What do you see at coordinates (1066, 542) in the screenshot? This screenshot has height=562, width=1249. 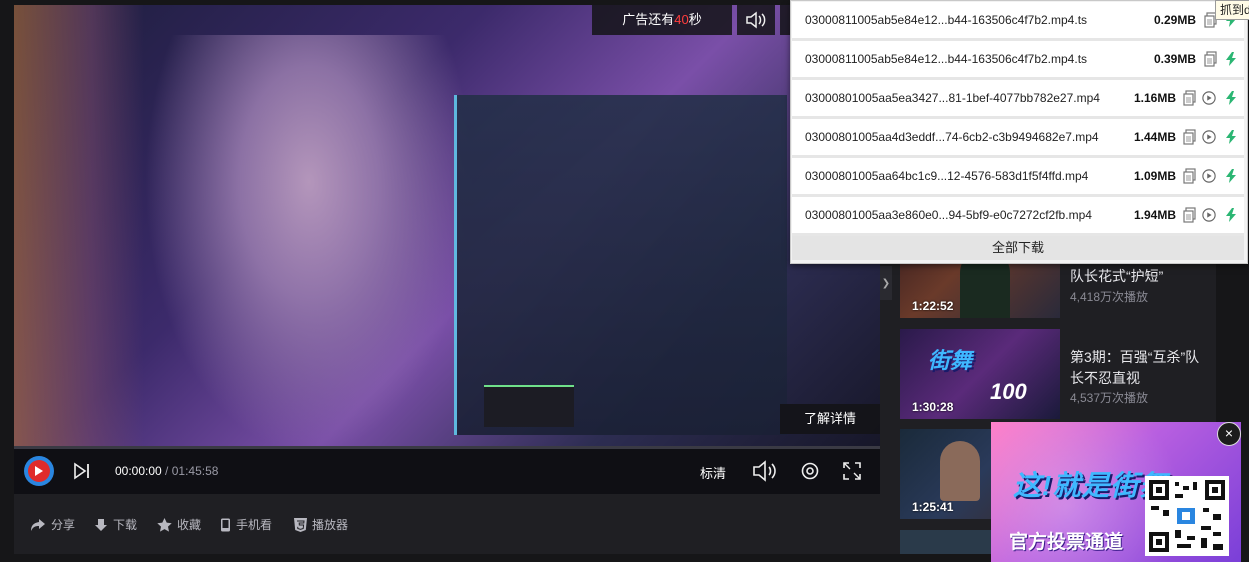 I see `corner-ad-subtitle: 官方投票通道` at bounding box center [1066, 542].